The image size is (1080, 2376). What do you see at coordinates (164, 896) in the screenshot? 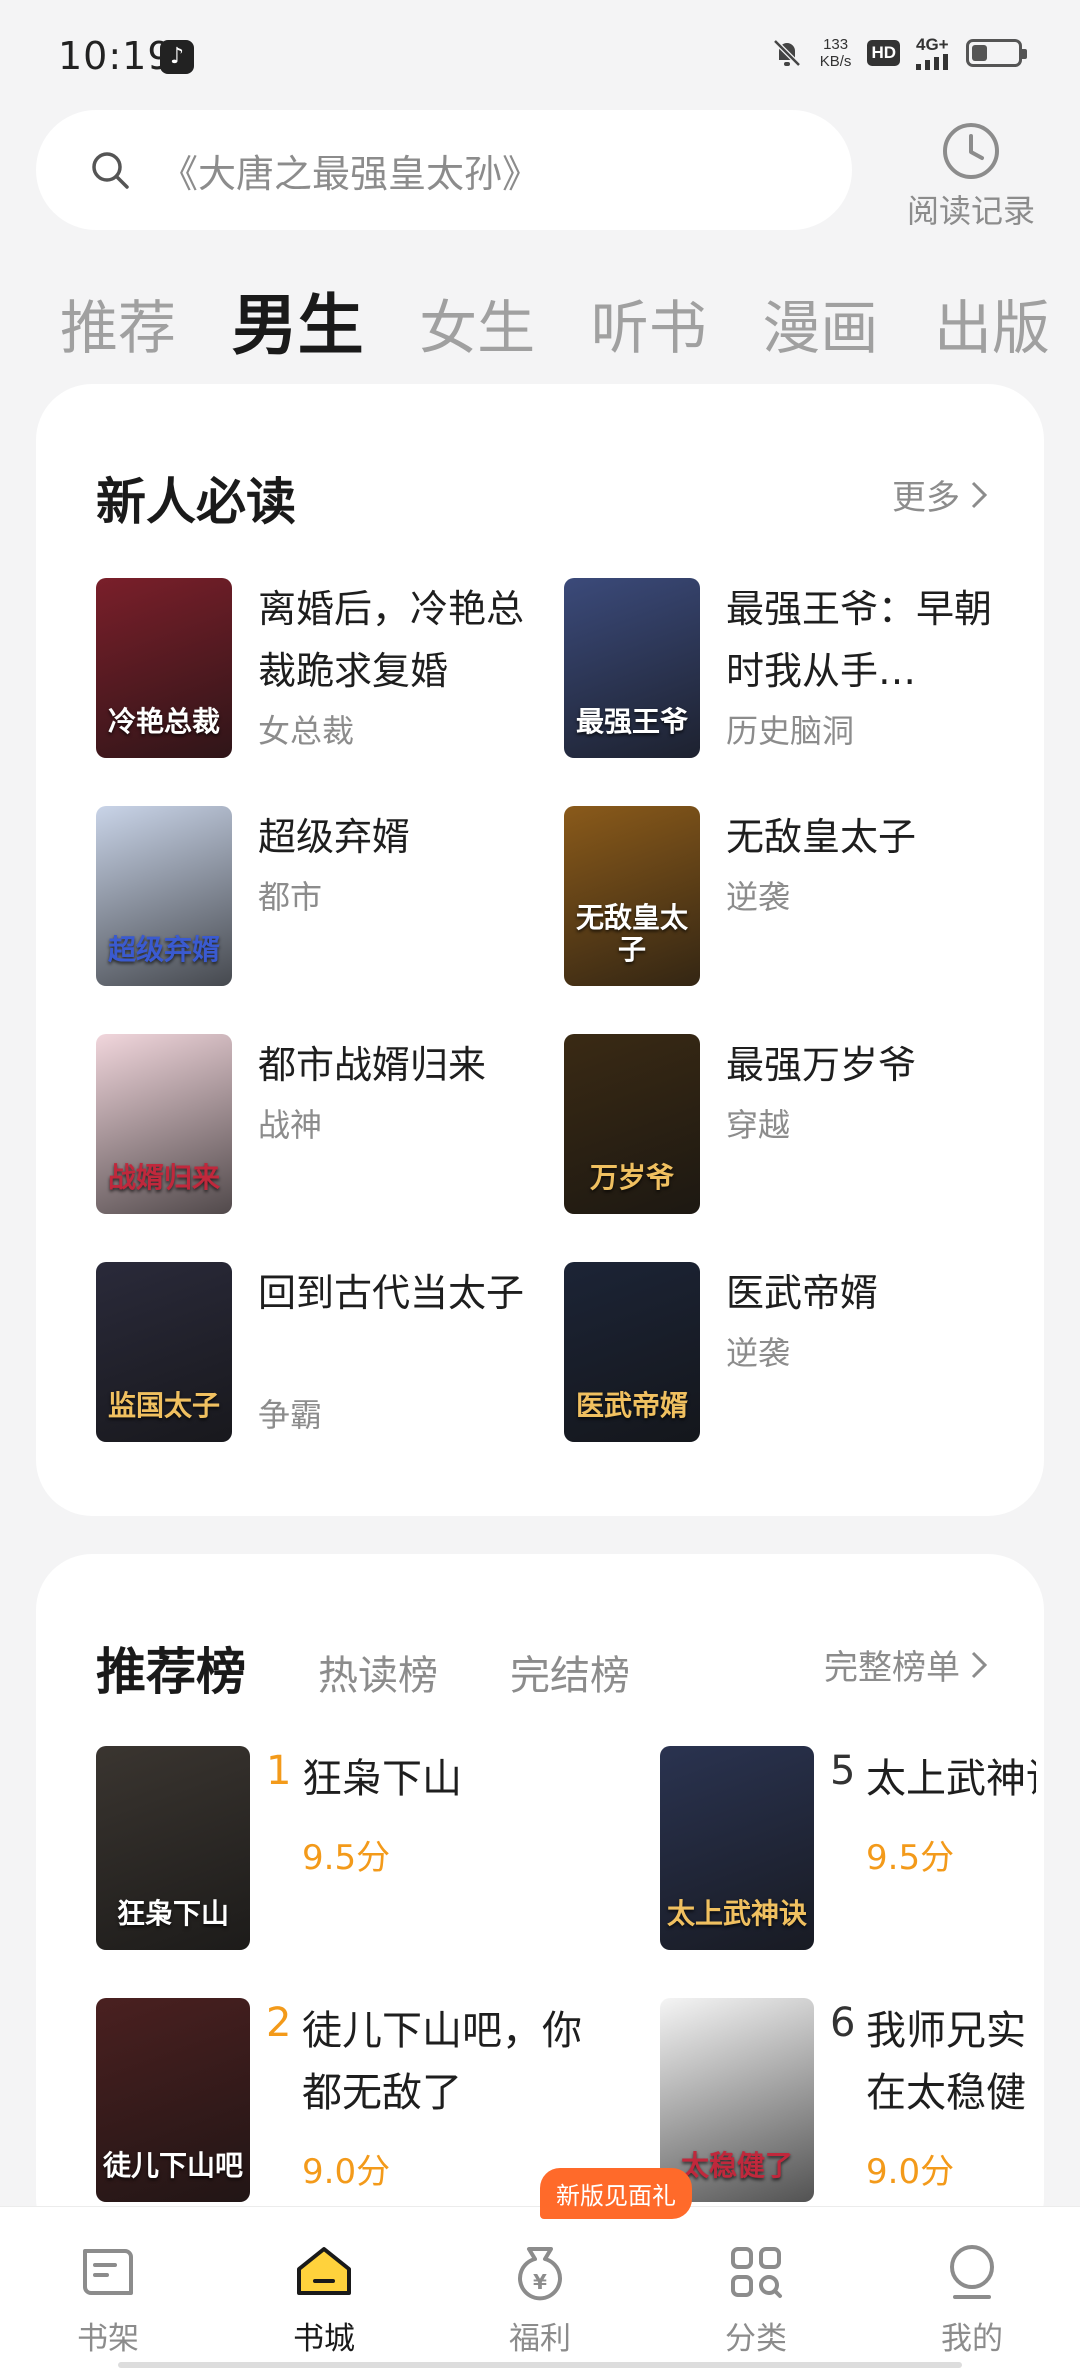
I see `book-cover: 超级弃婿` at bounding box center [164, 896].